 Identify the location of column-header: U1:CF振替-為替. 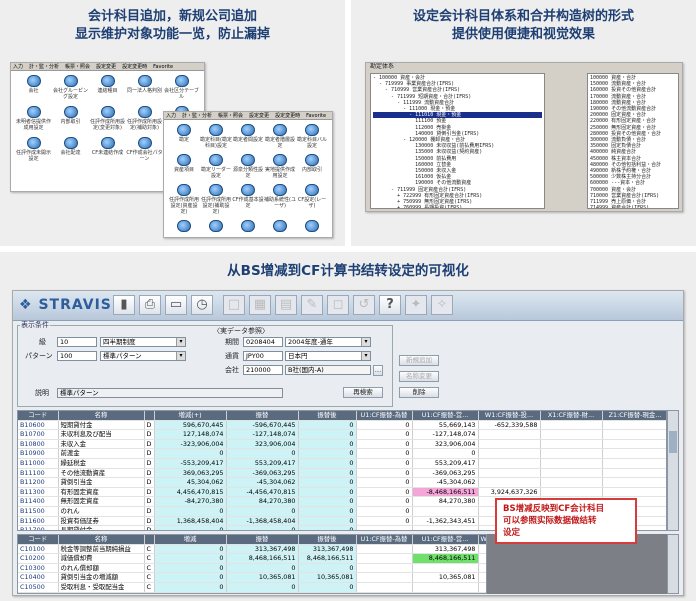
(384, 540).